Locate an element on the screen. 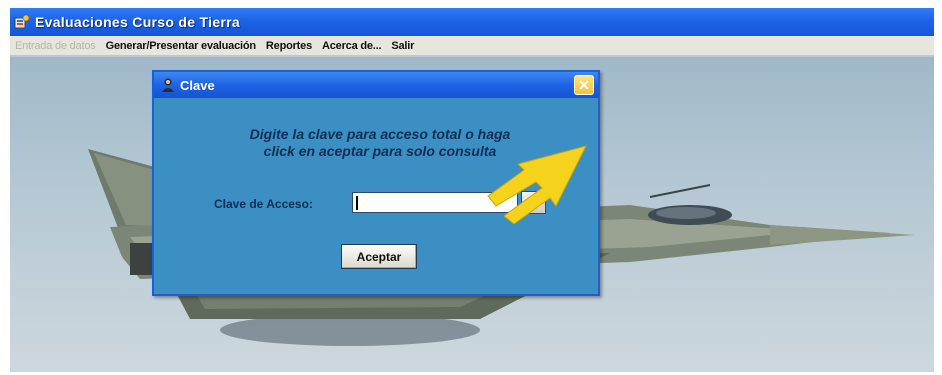  pointer-arrow-icon is located at coordinates (537, 184).